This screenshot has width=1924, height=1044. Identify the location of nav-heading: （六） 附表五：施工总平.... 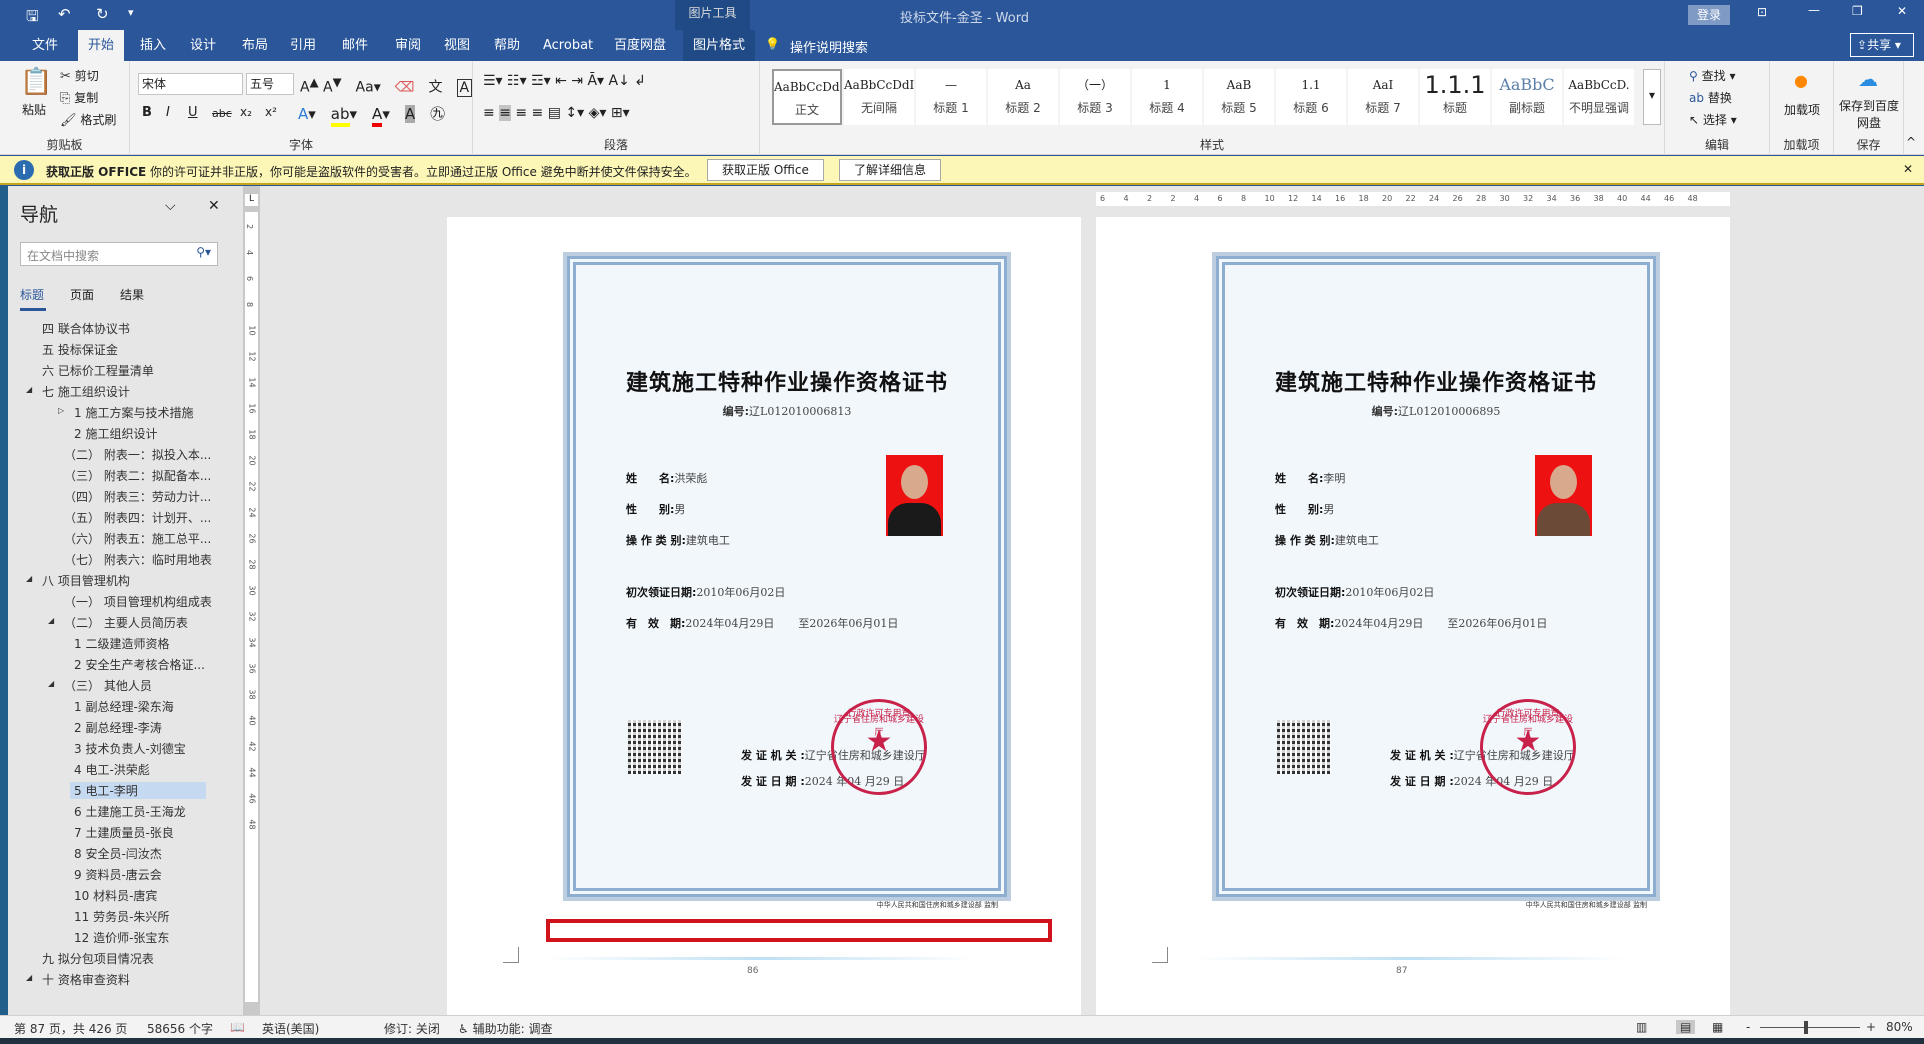
(137, 538).